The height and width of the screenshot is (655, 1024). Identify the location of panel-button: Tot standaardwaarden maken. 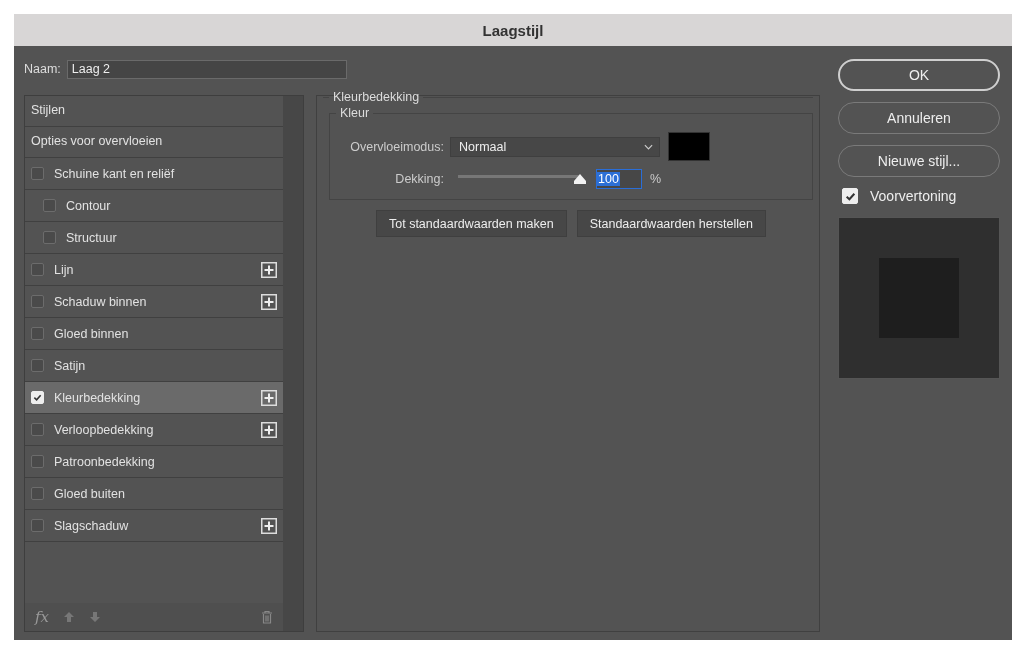
(471, 223).